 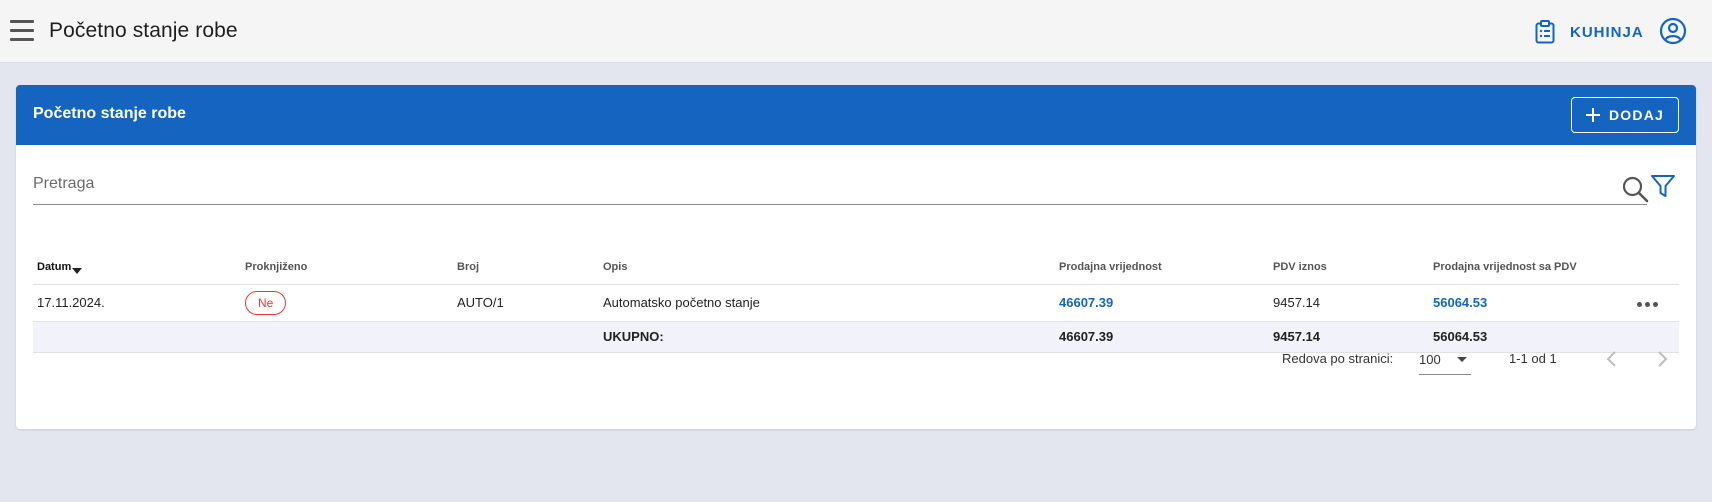 What do you see at coordinates (1430, 359) in the screenshot?
I see `rows-per-page-value: 100` at bounding box center [1430, 359].